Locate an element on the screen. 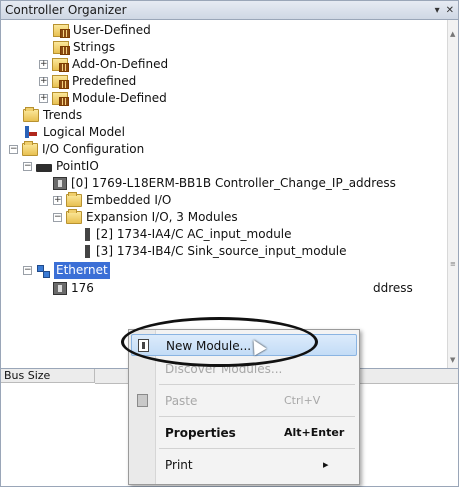  tree-node-pointio: − PointIO is located at coordinates (61, 166).